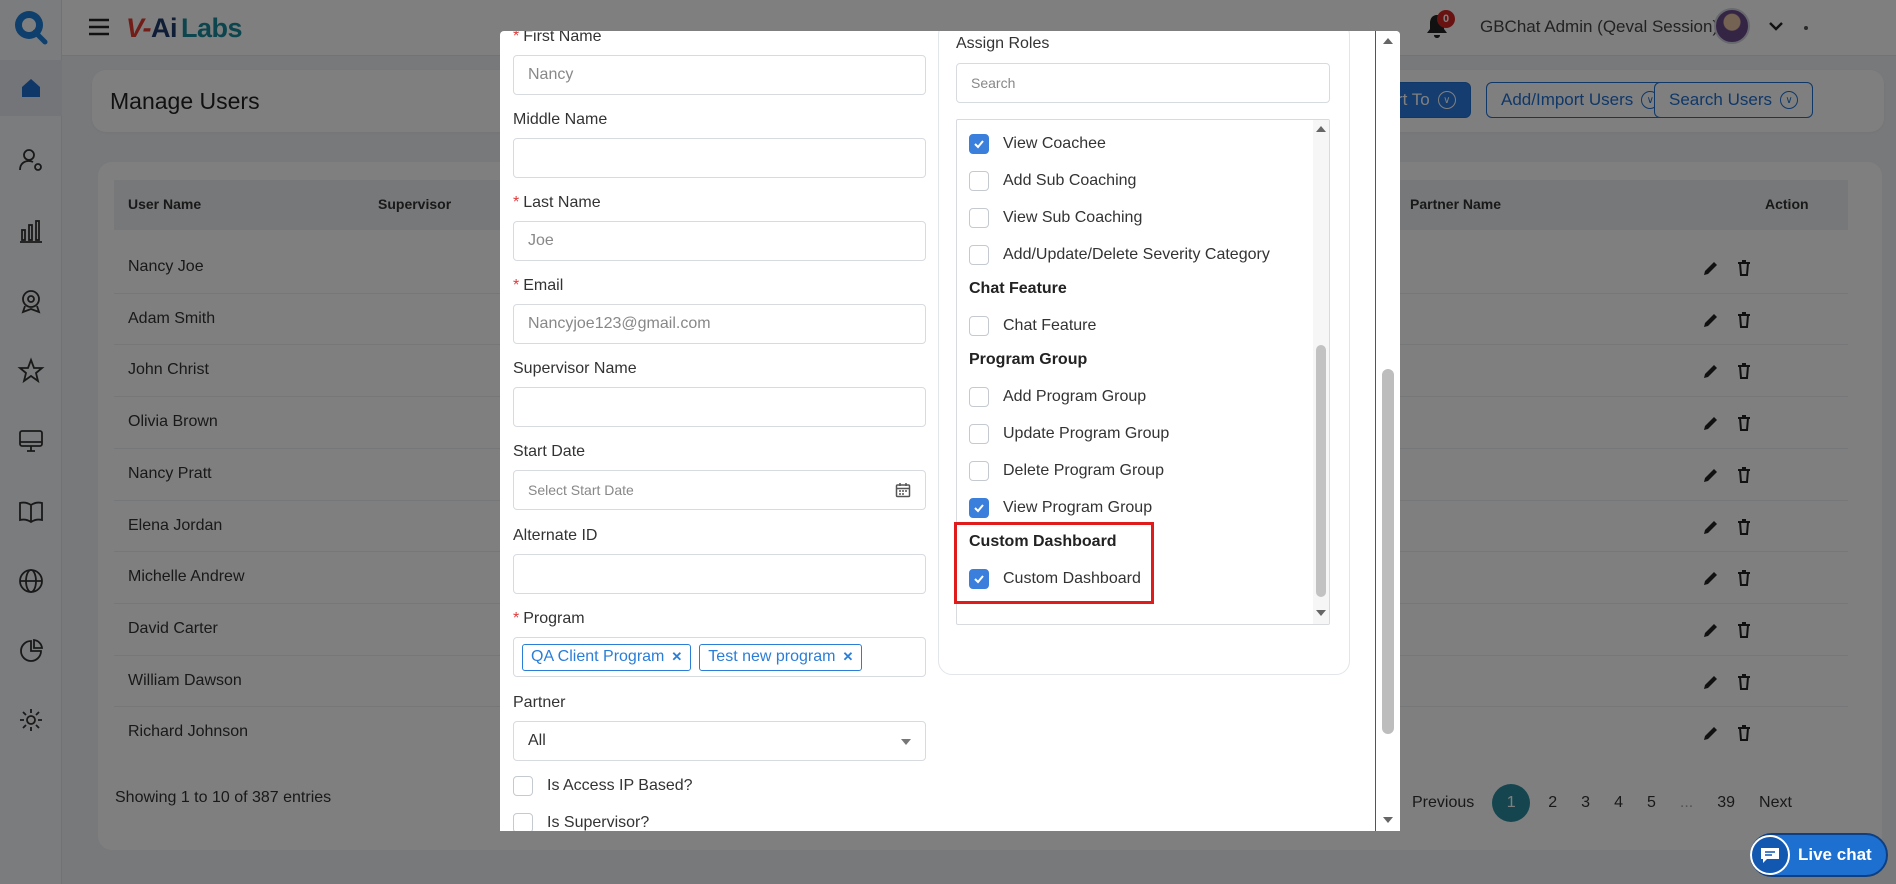 Image resolution: width=1896 pixels, height=884 pixels. Describe the element at coordinates (598, 822) in the screenshot. I see `is-supervisor-label: Is Supervisor?` at that location.